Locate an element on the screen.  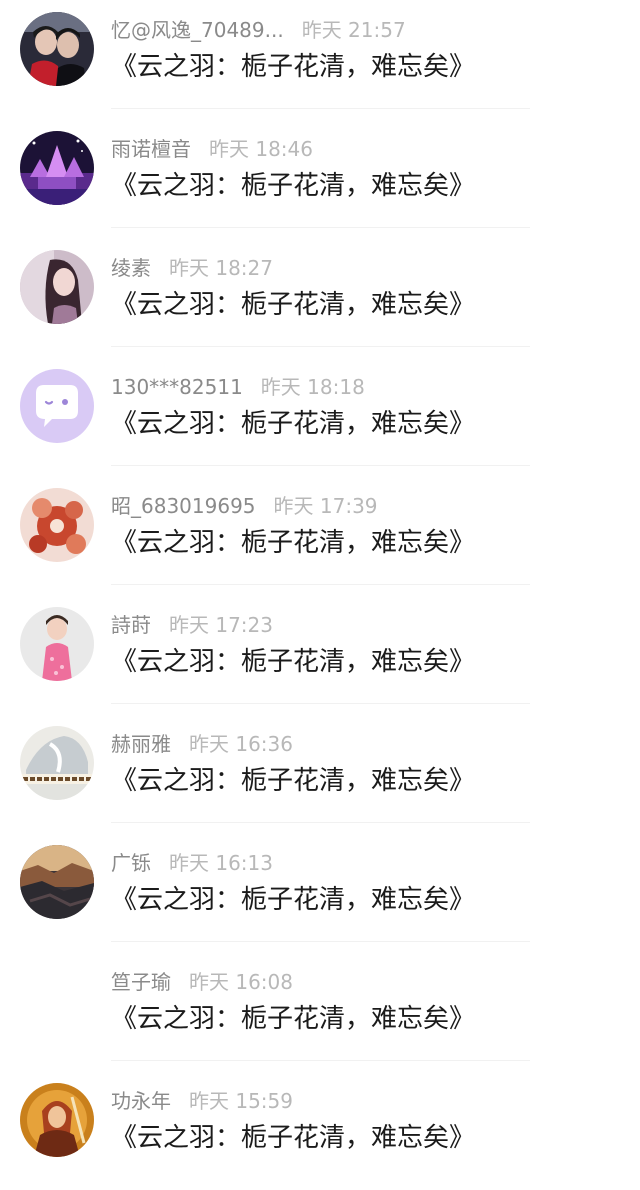
comment-meta: 忆@风逸_70489... 昨天 21:57 is located at coordinates (258, 30).